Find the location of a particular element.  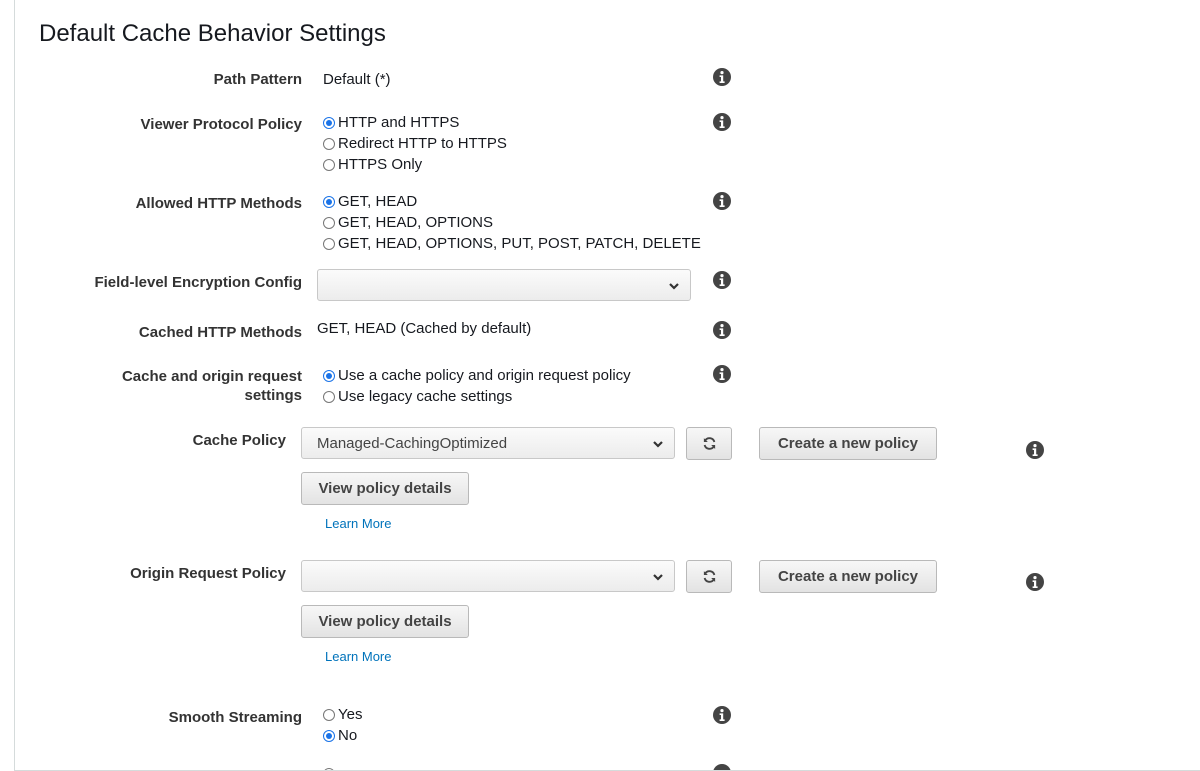

radio-label: HTTP and HTTPS is located at coordinates (399, 122).